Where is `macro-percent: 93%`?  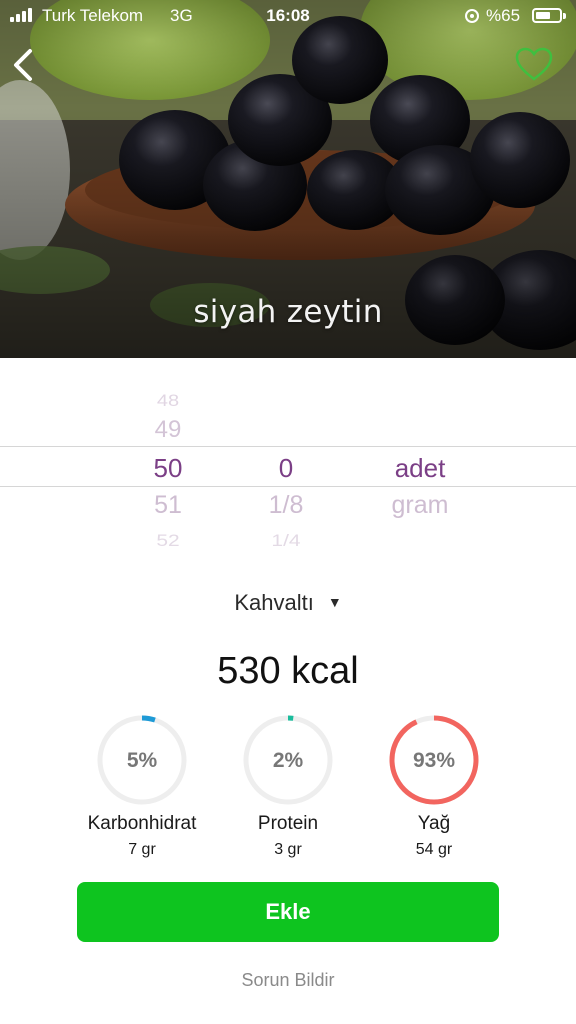 macro-percent: 93% is located at coordinates (434, 760).